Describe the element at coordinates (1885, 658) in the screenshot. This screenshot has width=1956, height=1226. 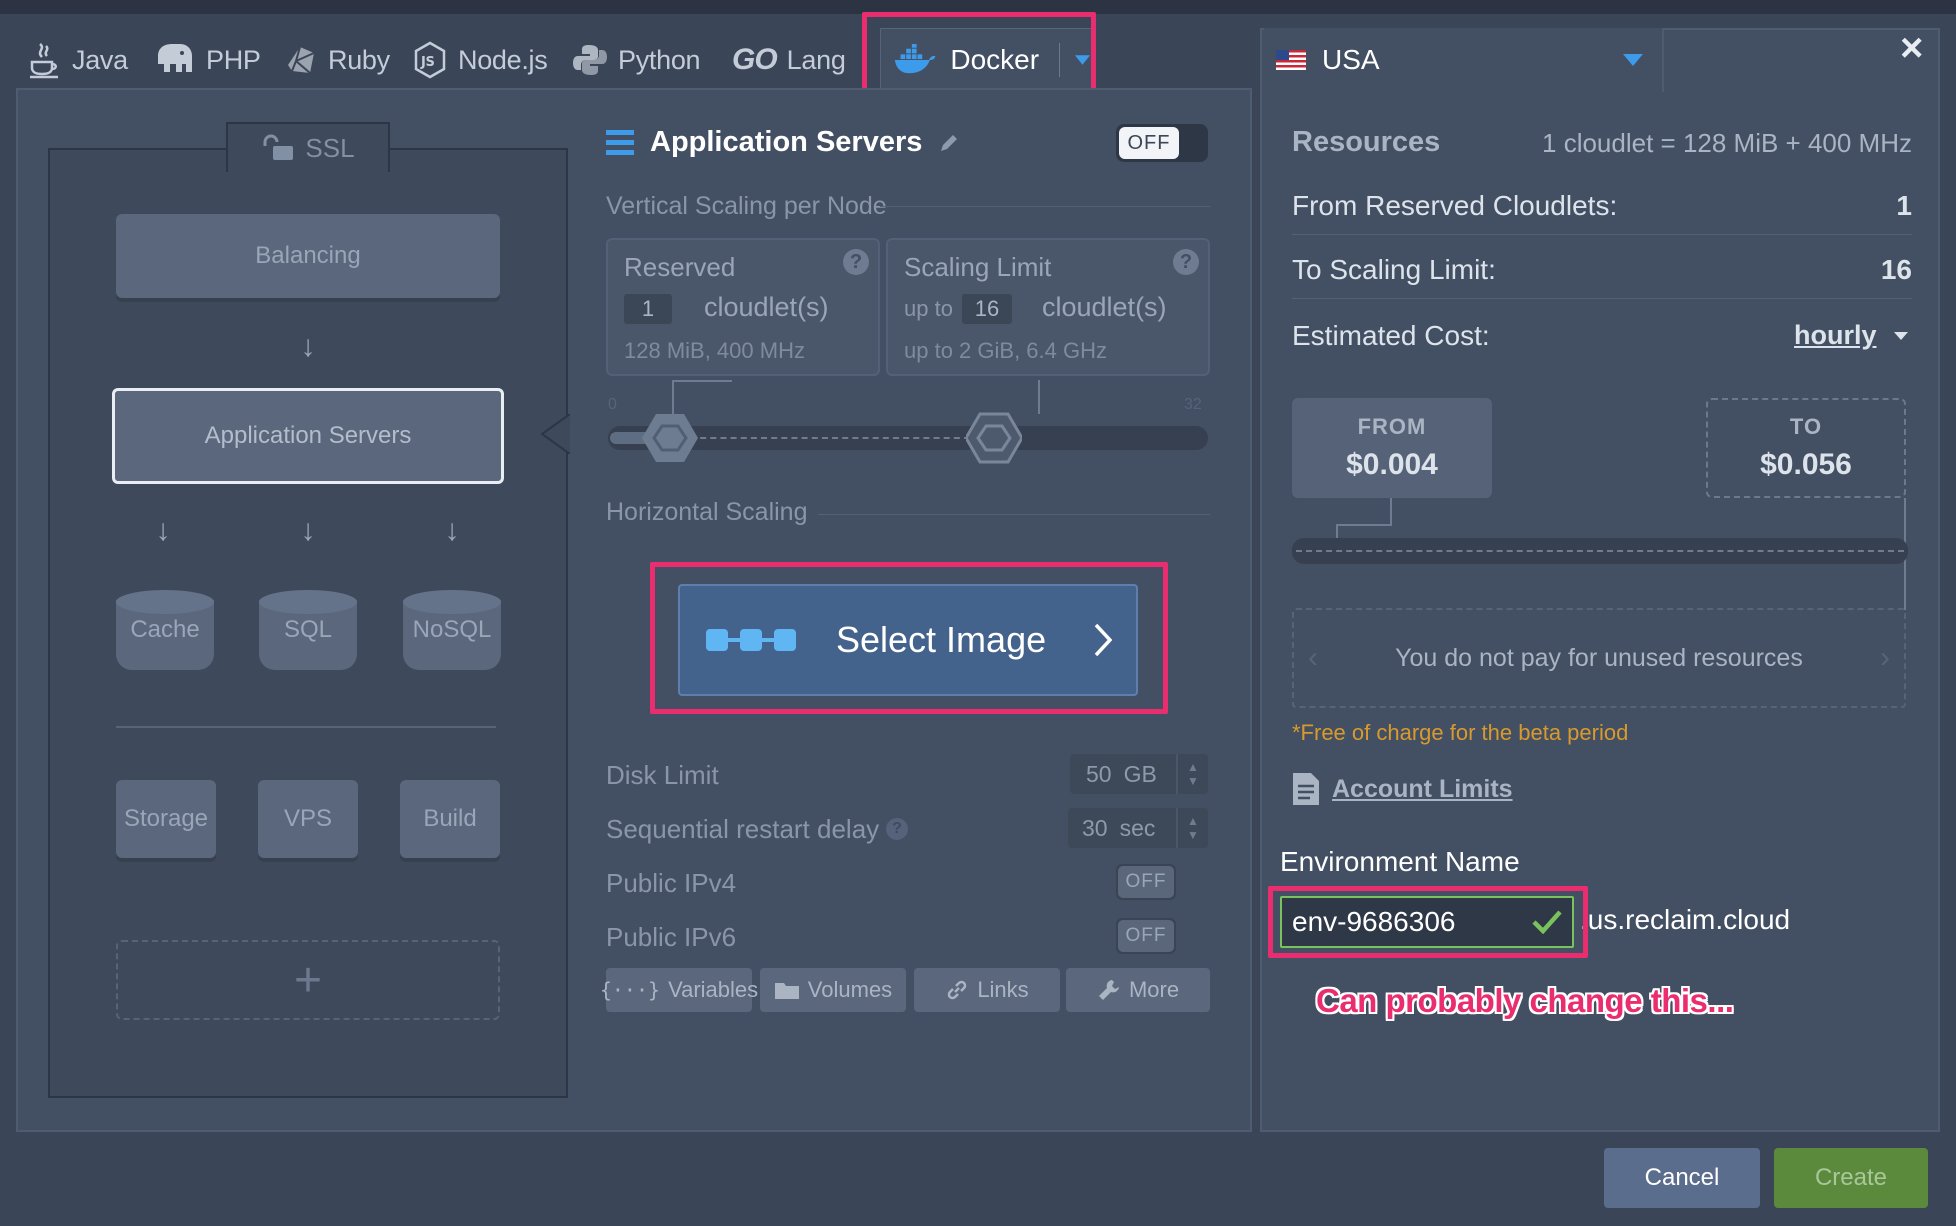
I see `chevron-right-icon: ›` at that location.